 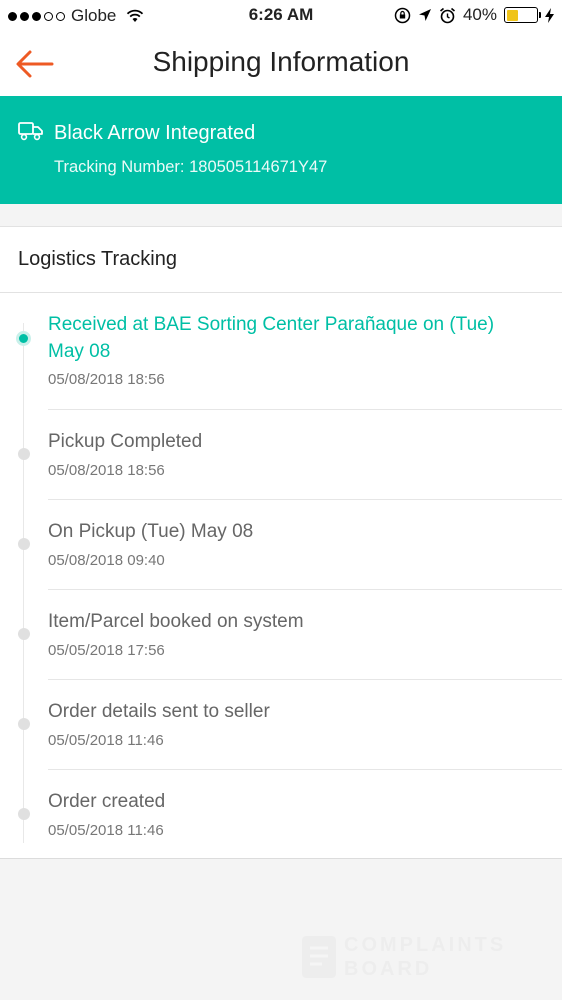 What do you see at coordinates (191, 167) in the screenshot?
I see `tracking-number: Tracking Number: 180505114671Y47` at bounding box center [191, 167].